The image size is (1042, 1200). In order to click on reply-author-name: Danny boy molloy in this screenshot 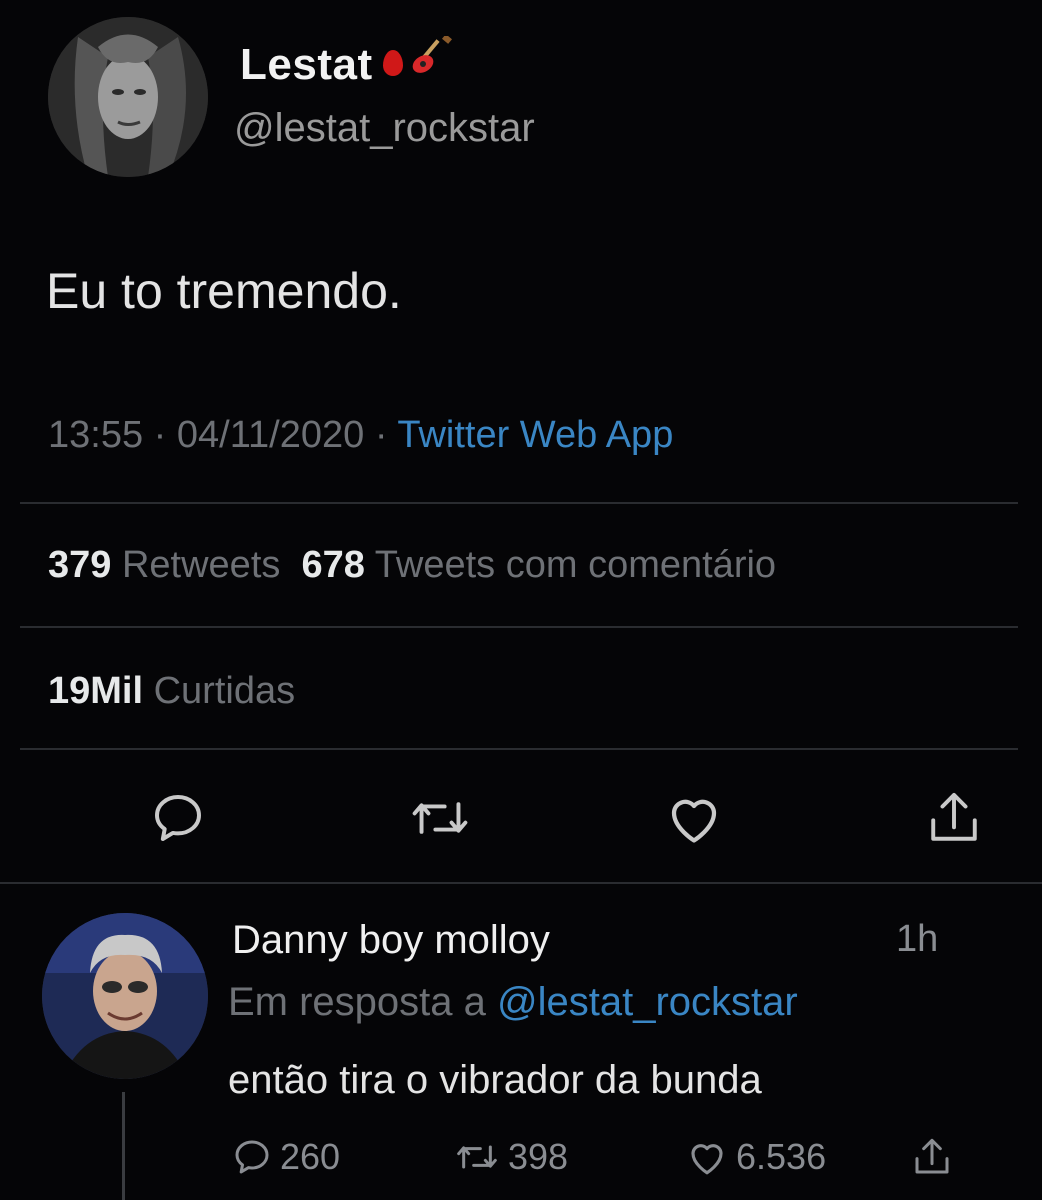, I will do `click(391, 940)`.